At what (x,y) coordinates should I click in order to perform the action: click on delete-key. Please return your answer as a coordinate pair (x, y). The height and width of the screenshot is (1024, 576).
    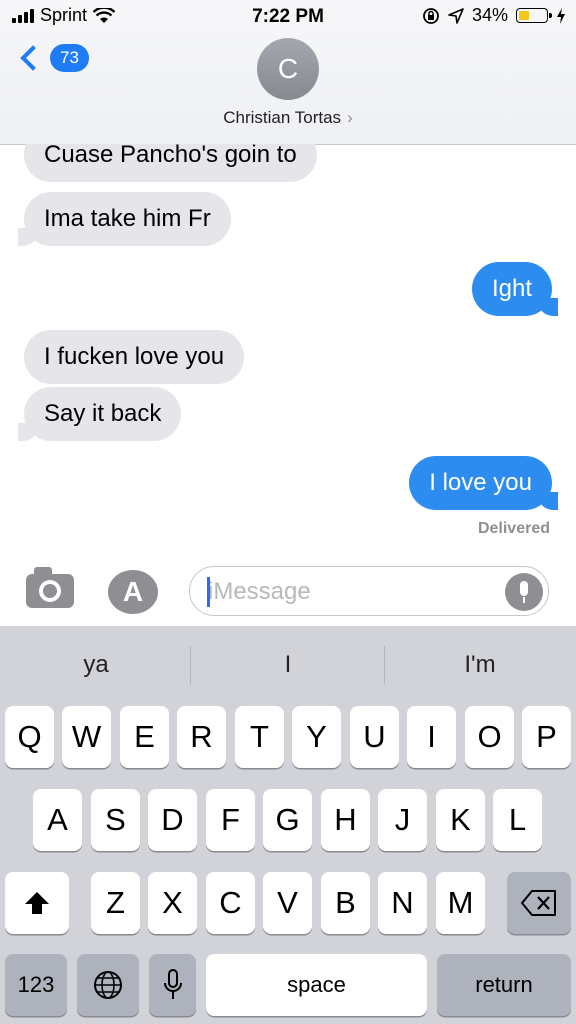
    Looking at the image, I should click on (539, 903).